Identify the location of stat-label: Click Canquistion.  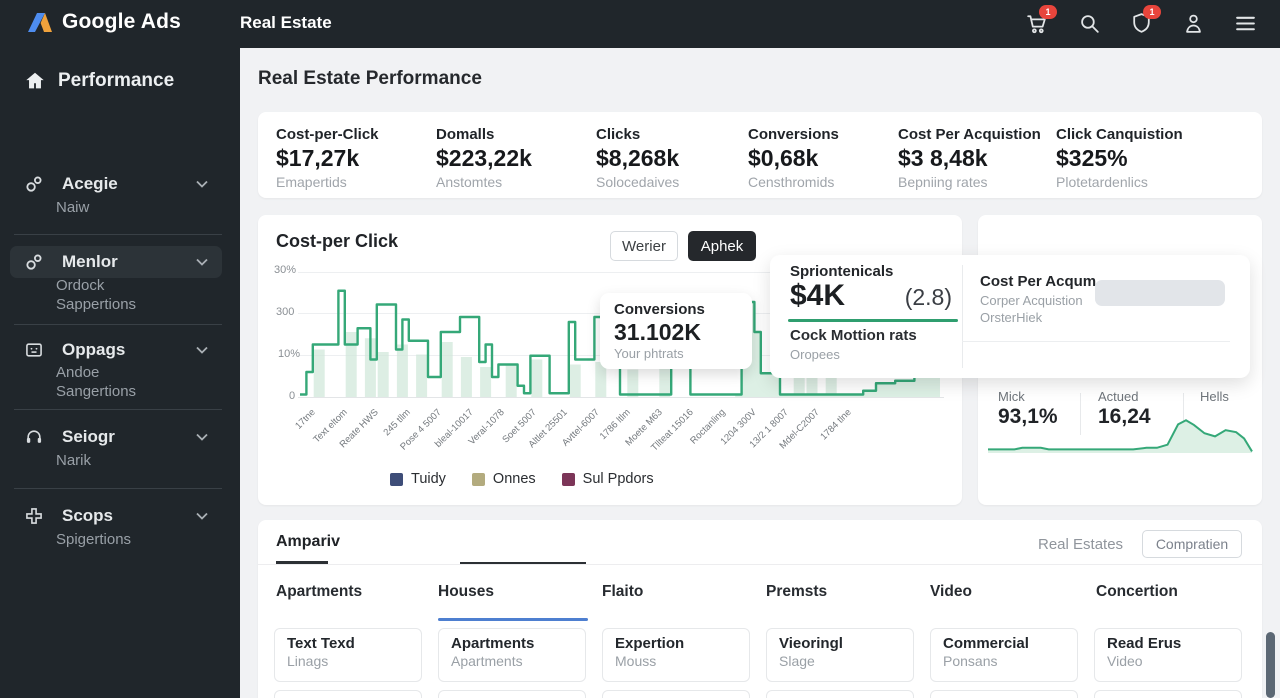
(1119, 134).